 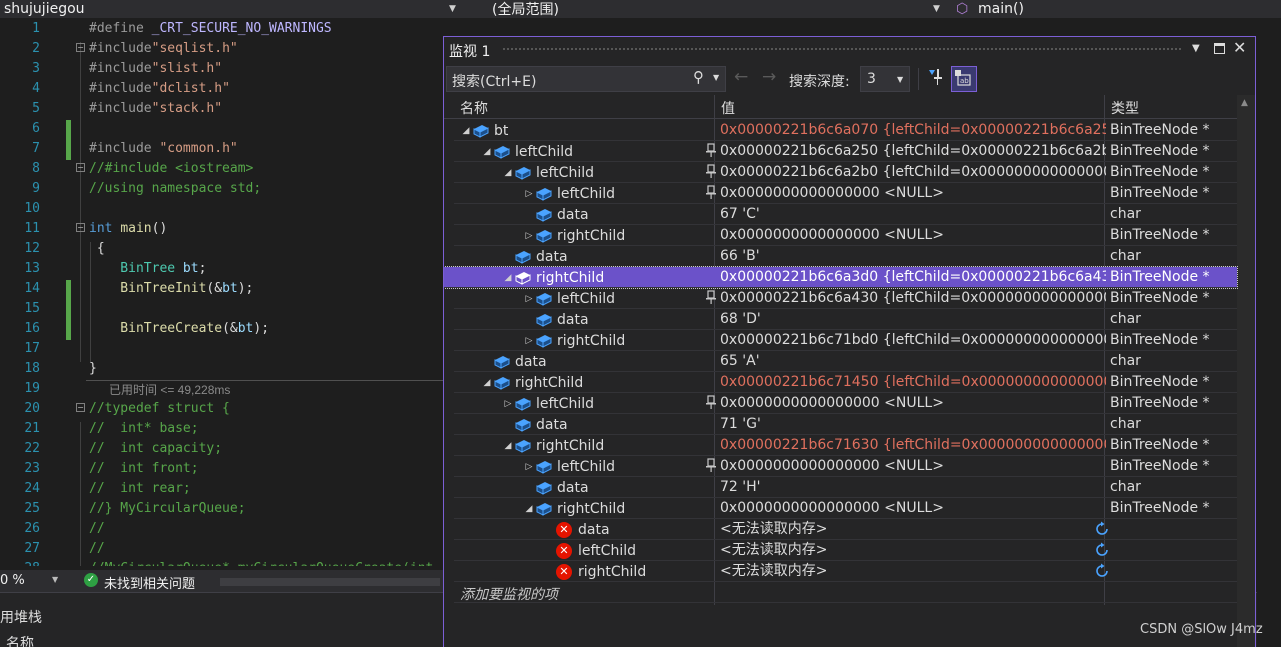 I want to click on code-line: 8 //#include <iostream>, so click(x=222, y=169).